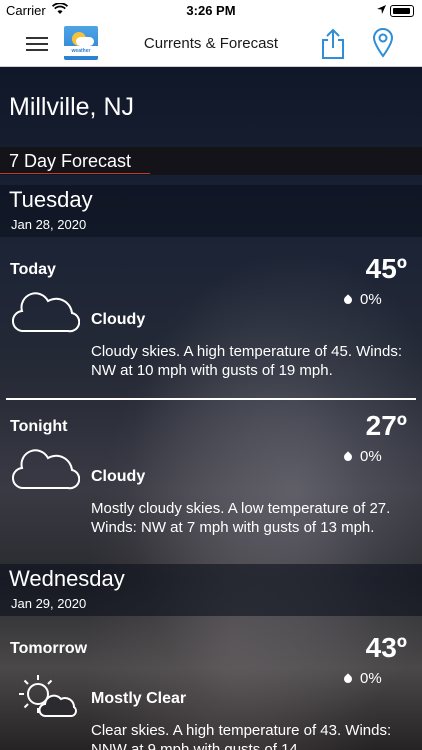 The height and width of the screenshot is (750, 422). What do you see at coordinates (71, 107) in the screenshot?
I see `location-title: Millville, NJ` at bounding box center [71, 107].